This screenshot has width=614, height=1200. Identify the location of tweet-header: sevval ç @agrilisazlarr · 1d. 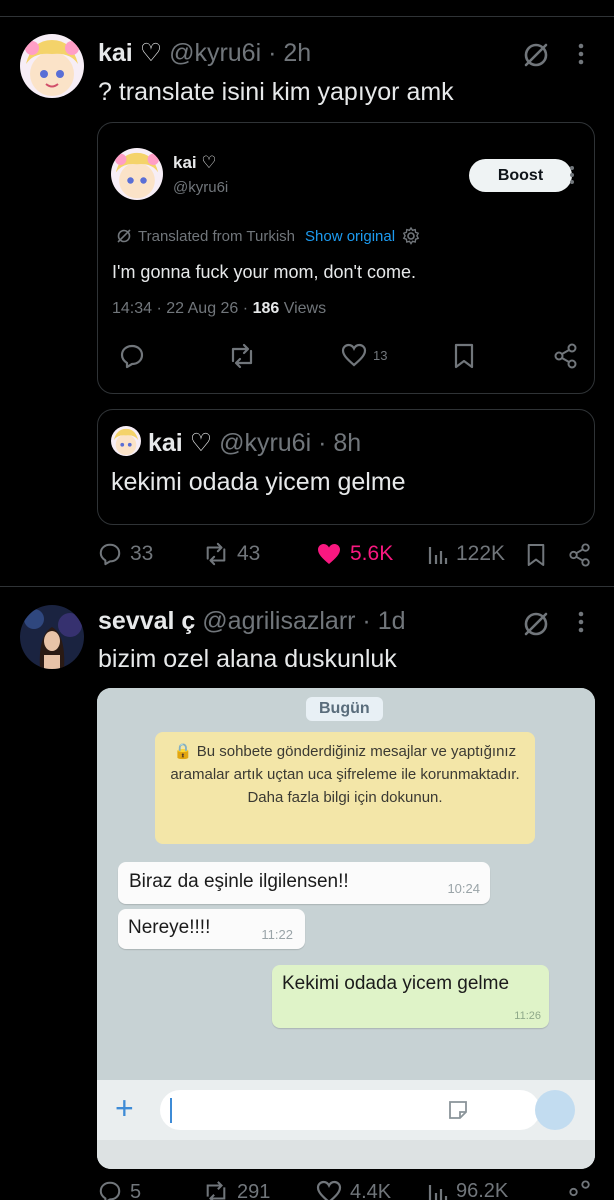
(252, 621).